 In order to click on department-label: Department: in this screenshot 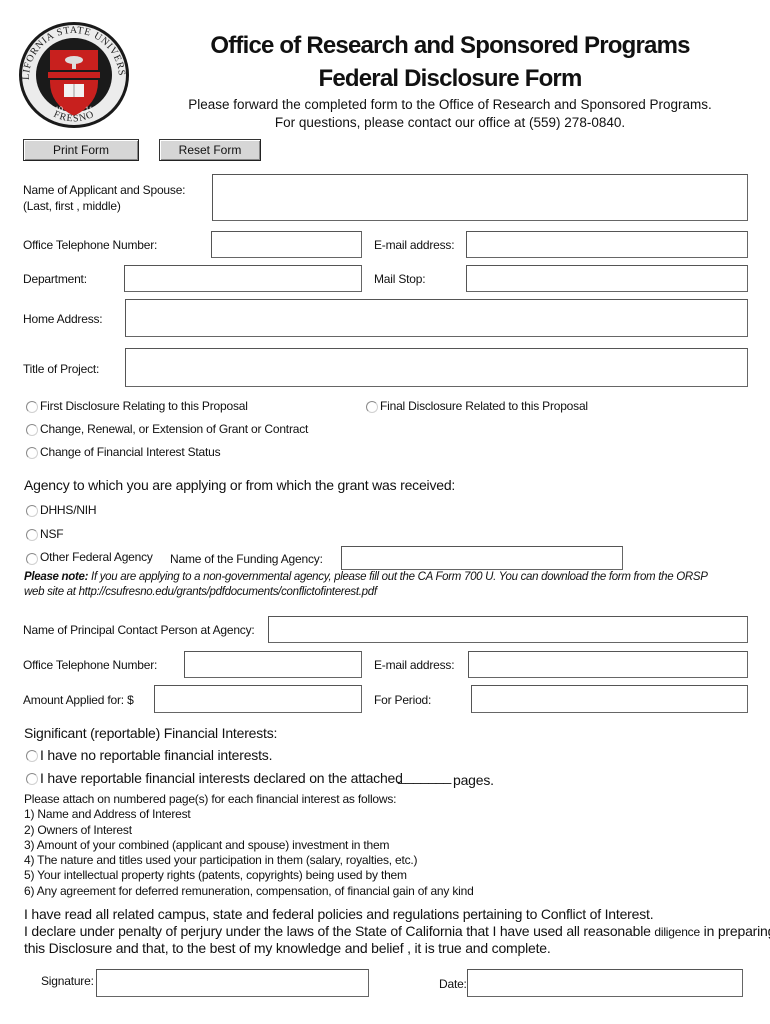, I will do `click(55, 279)`.